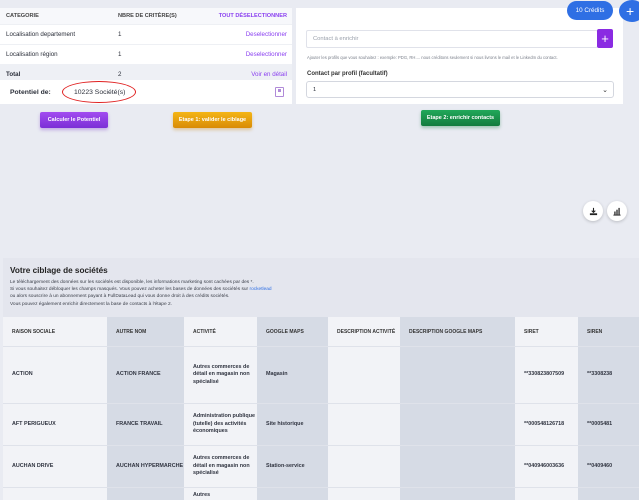  I want to click on contact-per-profile-label: Contact par profil (facultatif), so click(347, 74).